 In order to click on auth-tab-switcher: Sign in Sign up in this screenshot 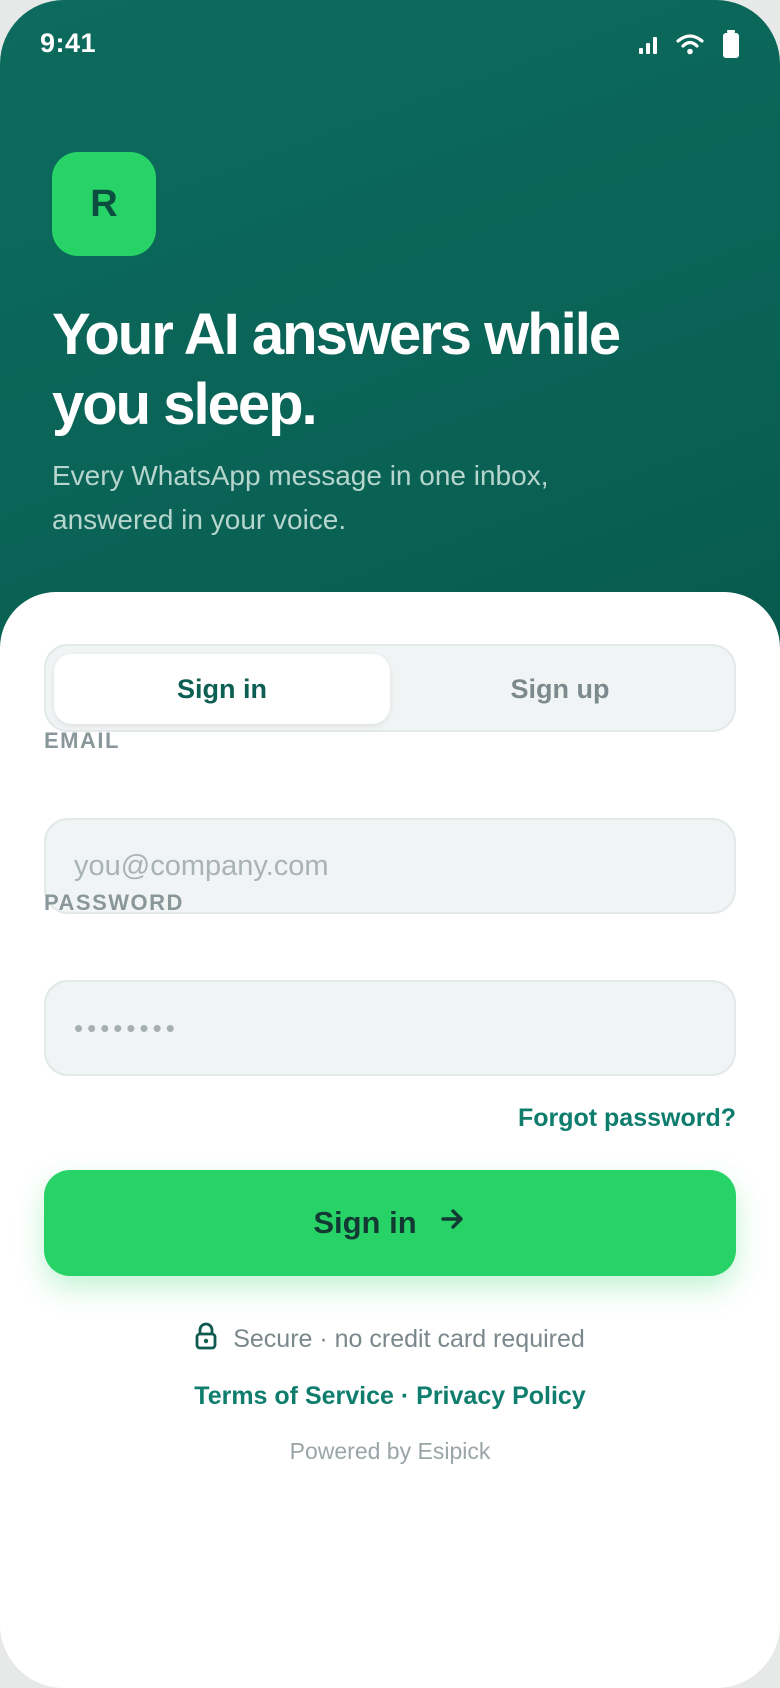, I will do `click(390, 688)`.